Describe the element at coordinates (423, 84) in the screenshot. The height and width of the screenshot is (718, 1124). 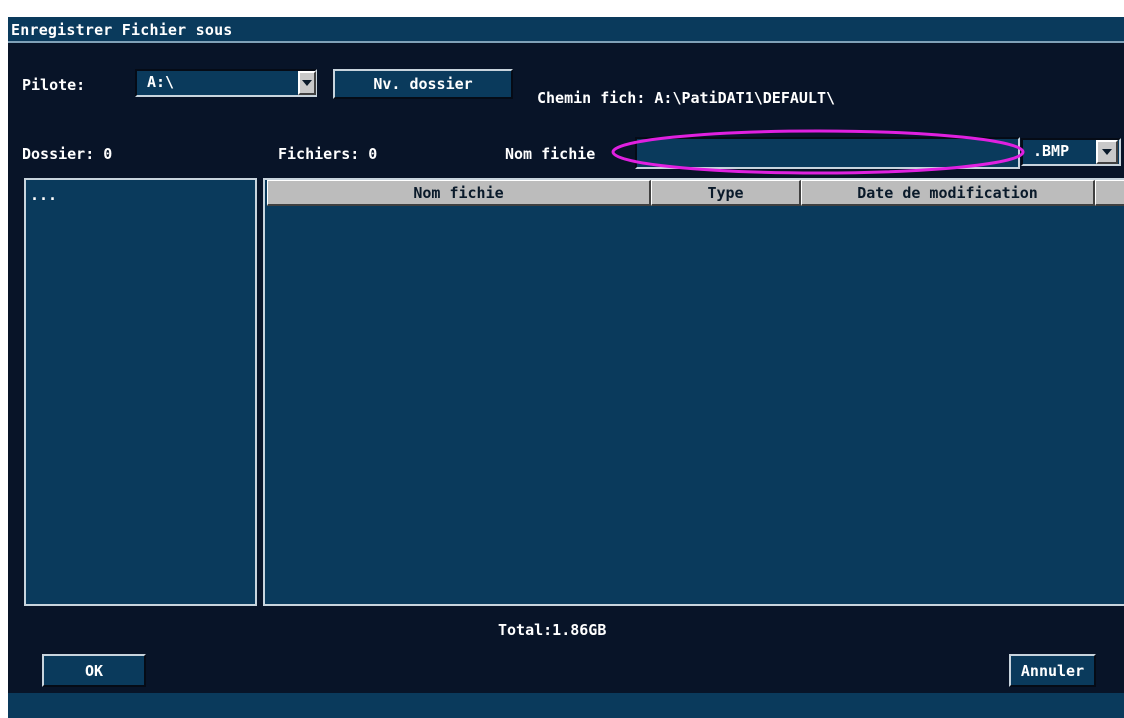
I see `new-folder-button: Nv. dossier` at that location.